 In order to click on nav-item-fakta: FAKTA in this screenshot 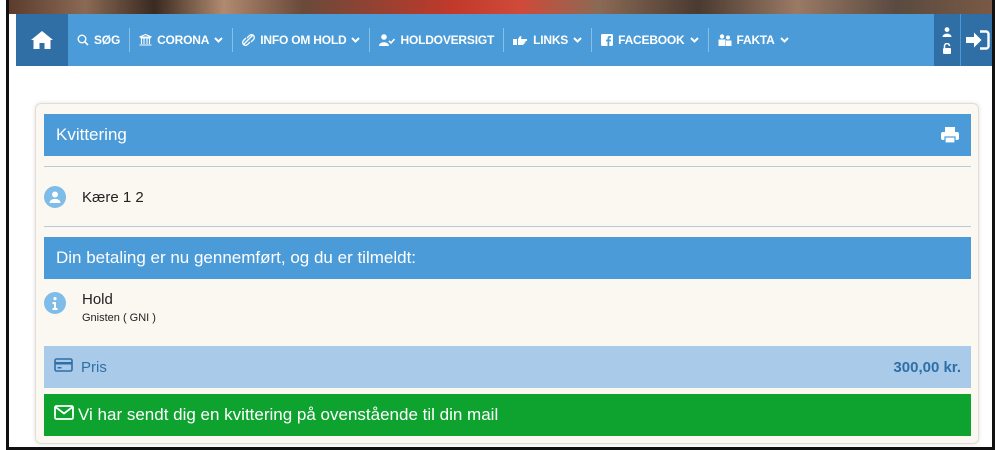, I will do `click(753, 40)`.